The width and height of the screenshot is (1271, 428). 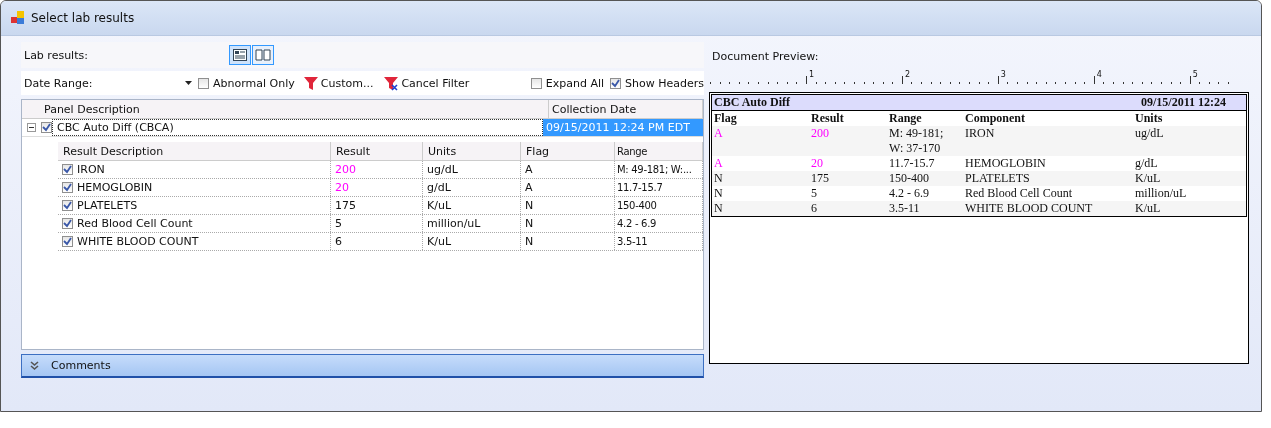 What do you see at coordinates (979, 78) in the screenshot?
I see `ruler: 1 2 3 4 5` at bounding box center [979, 78].